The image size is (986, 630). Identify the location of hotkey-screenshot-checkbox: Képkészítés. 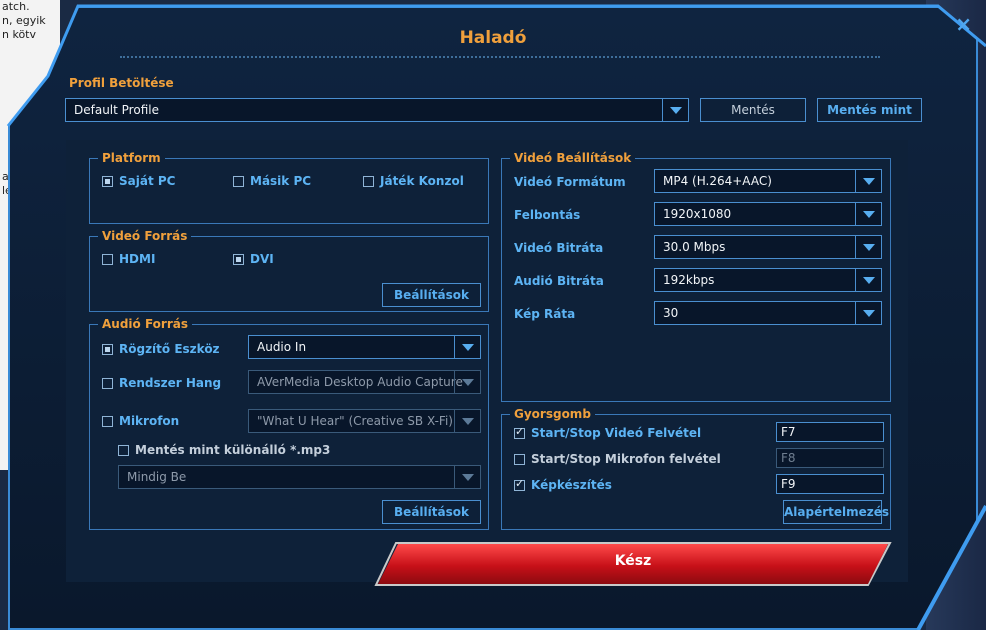
(563, 484).